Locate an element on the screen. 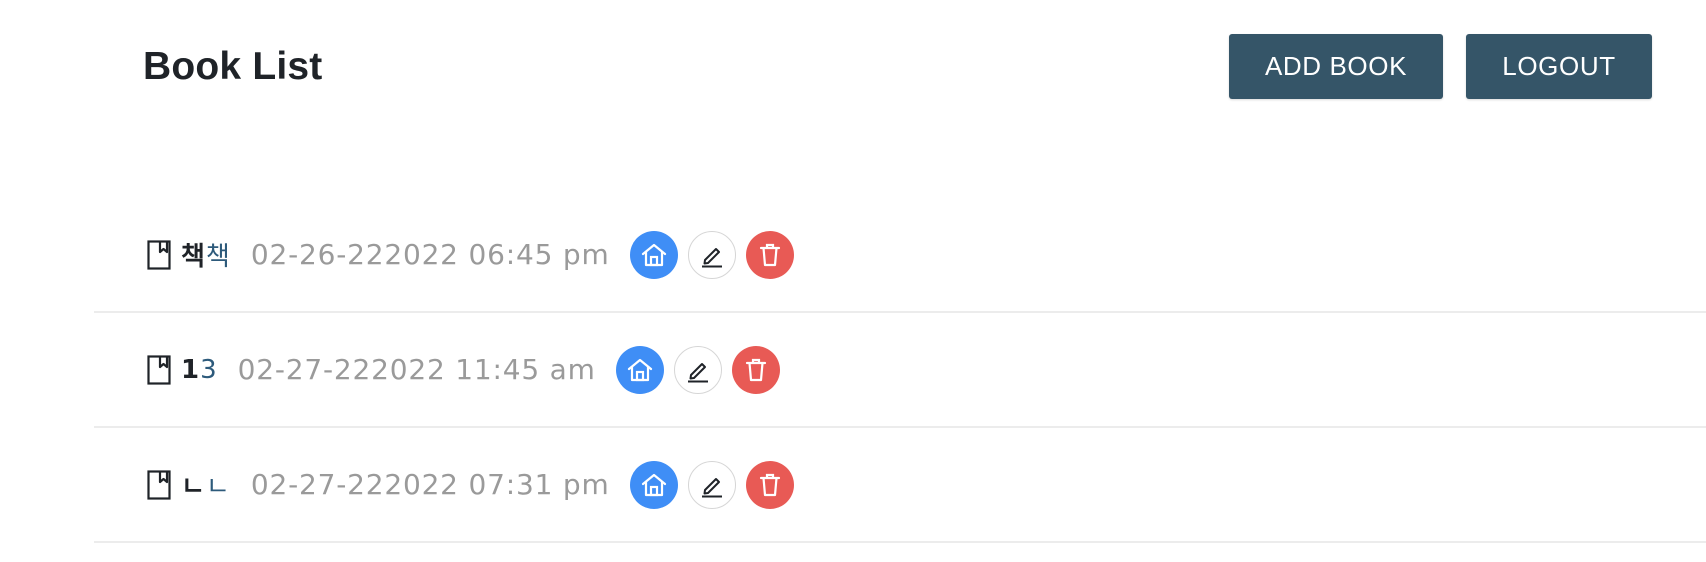  book-title-light: 3 is located at coordinates (208, 369).